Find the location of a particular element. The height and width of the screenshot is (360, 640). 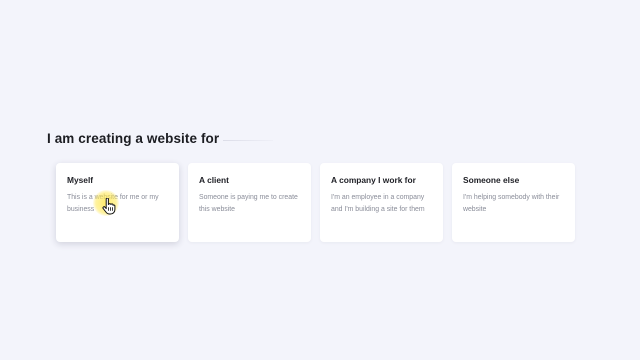

question-heading: I am creating a website for is located at coordinates (133, 138).